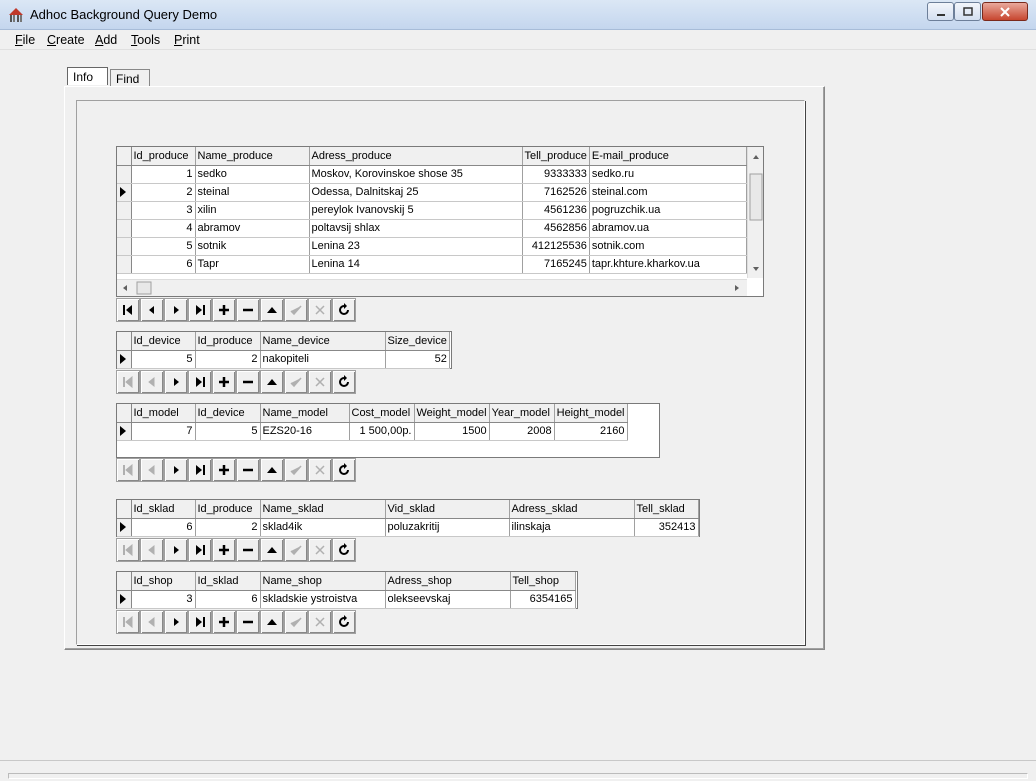 The width and height of the screenshot is (1036, 781). Describe the element at coordinates (755, 212) in the screenshot. I see `vertical-scrollbar` at that location.